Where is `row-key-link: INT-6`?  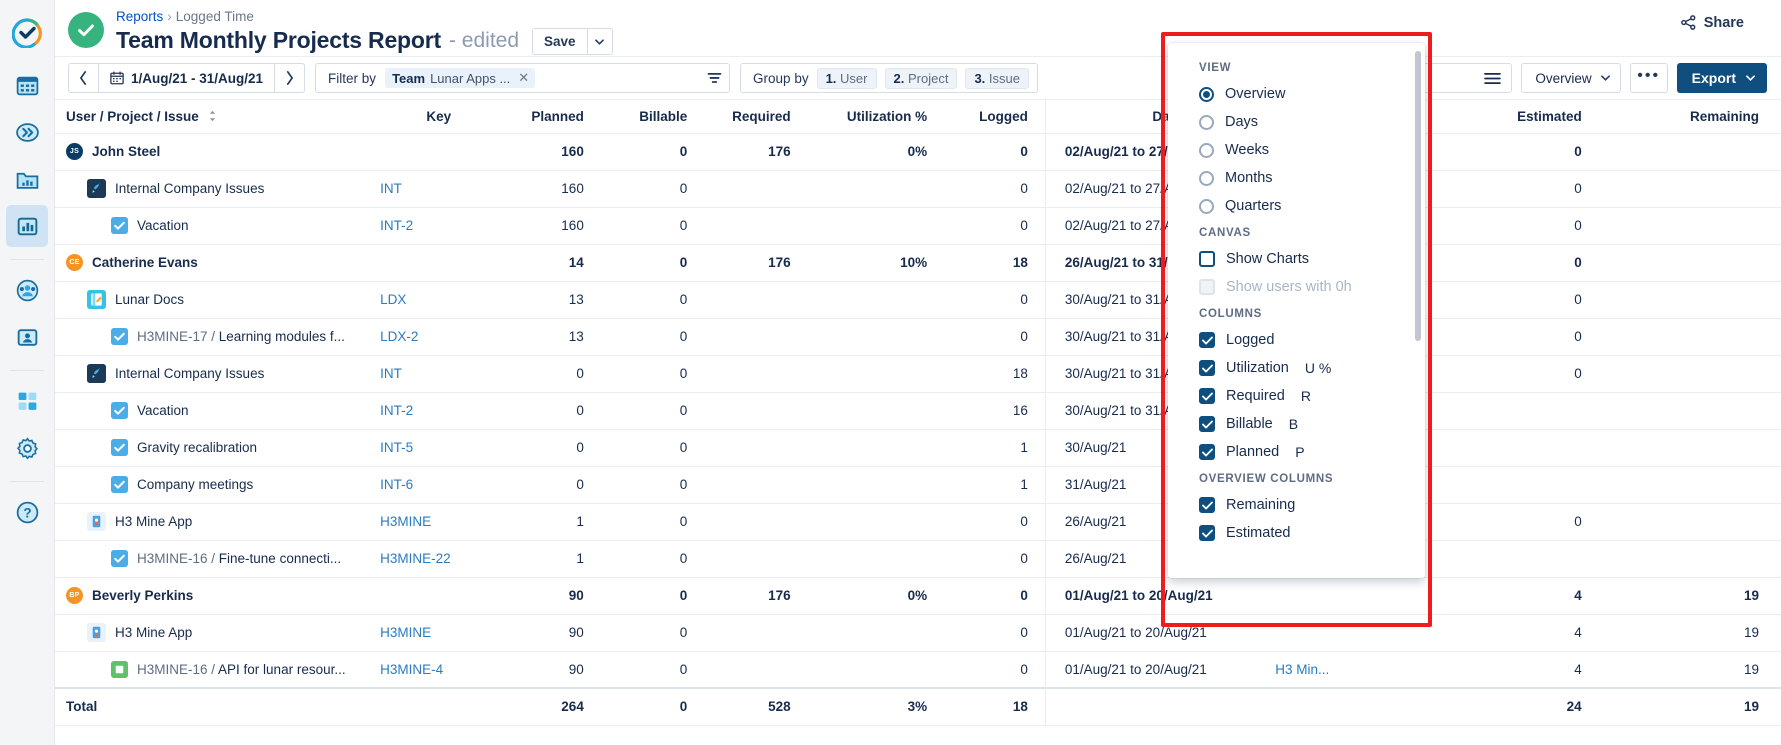 row-key-link: INT-6 is located at coordinates (396, 484).